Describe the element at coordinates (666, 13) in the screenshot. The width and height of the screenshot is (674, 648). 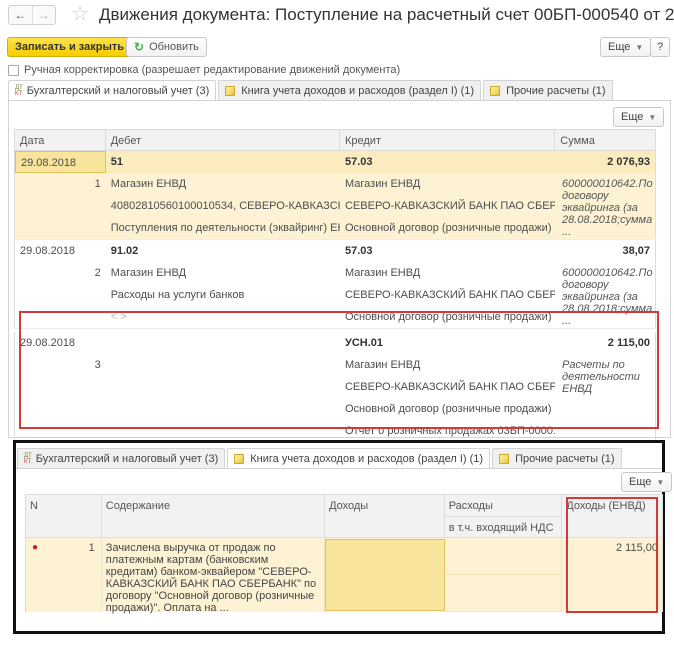
I see `more-arrow-icon: ›` at that location.